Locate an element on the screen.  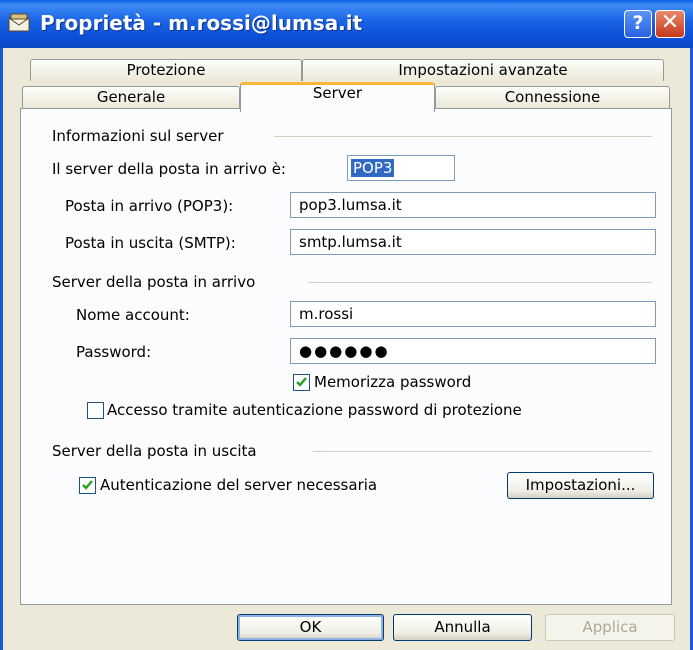
help-icon: ? is located at coordinates (638, 23).